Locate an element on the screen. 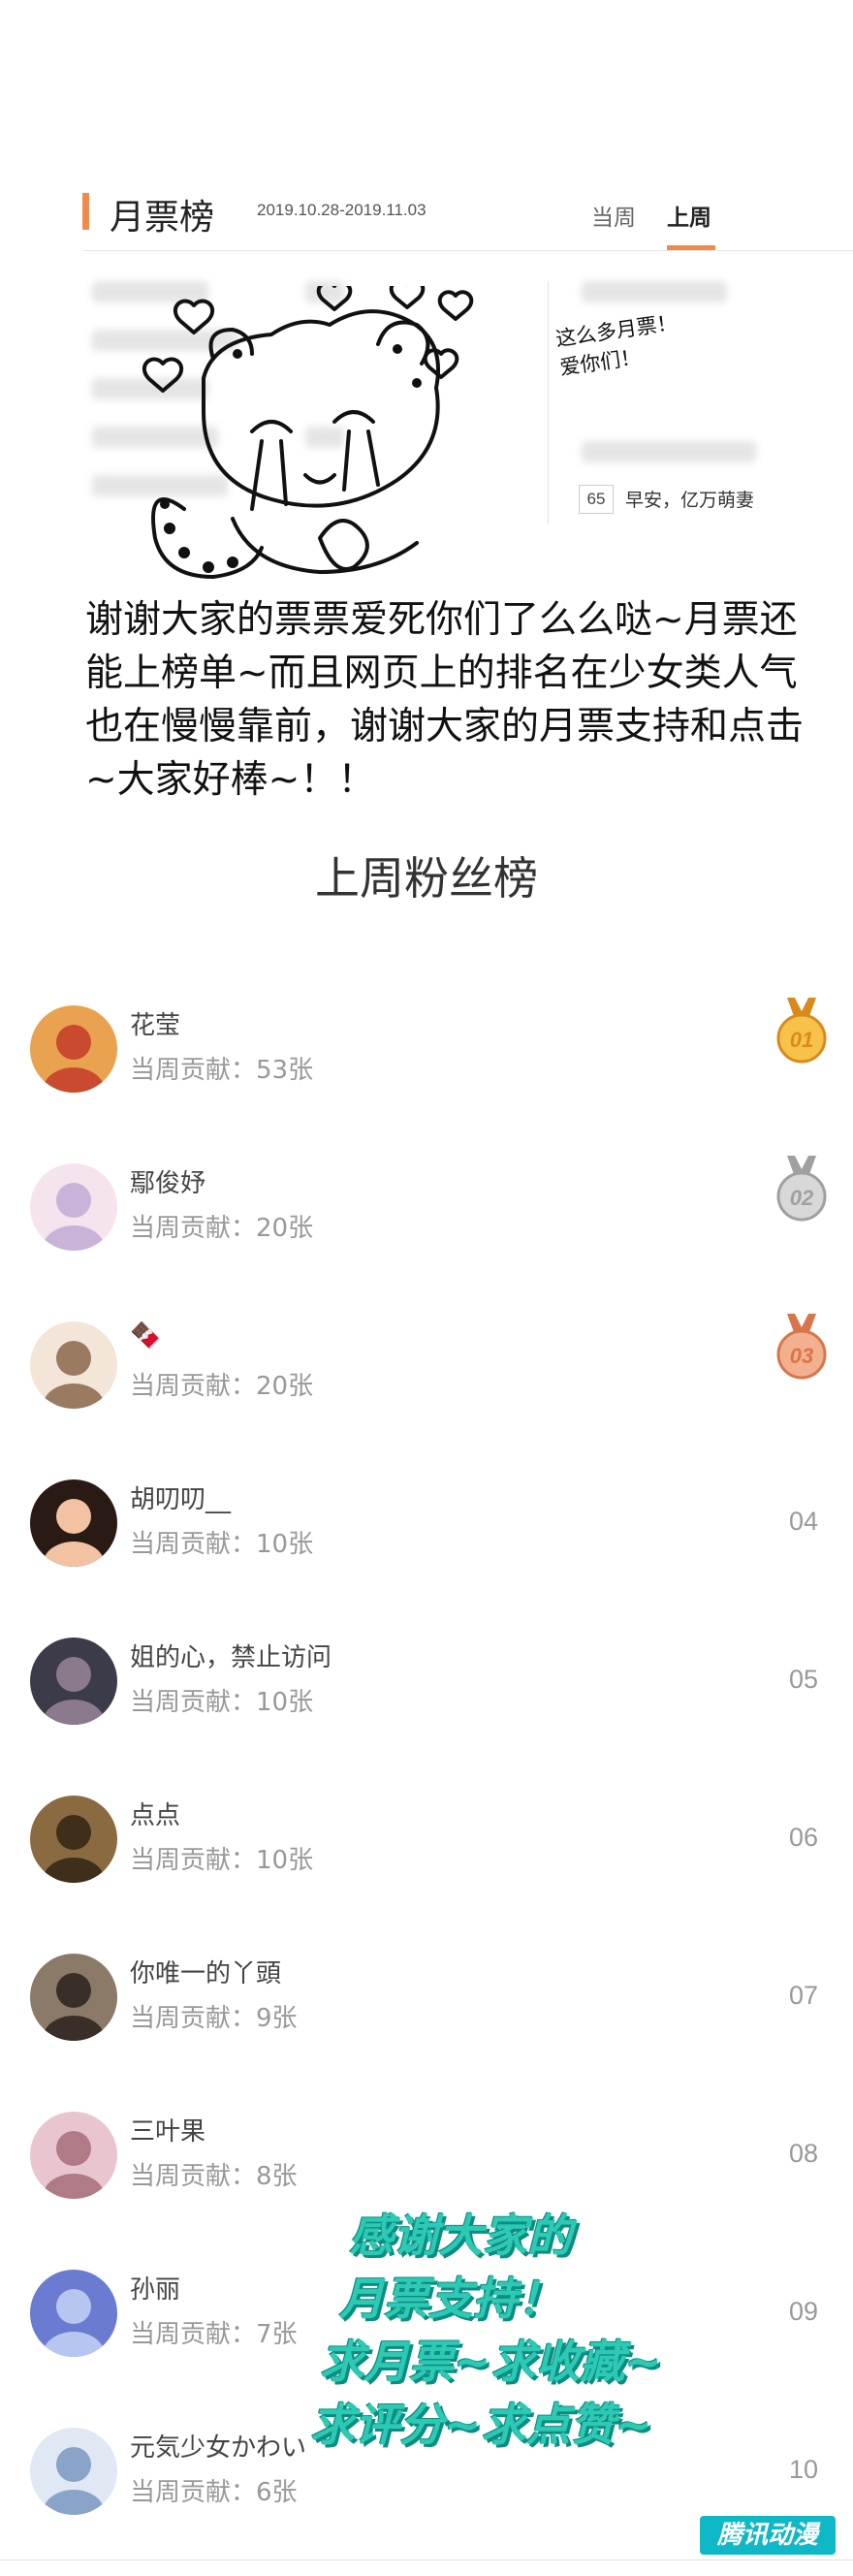 The width and height of the screenshot is (853, 2576). fan-rank: 09 is located at coordinates (803, 2311).